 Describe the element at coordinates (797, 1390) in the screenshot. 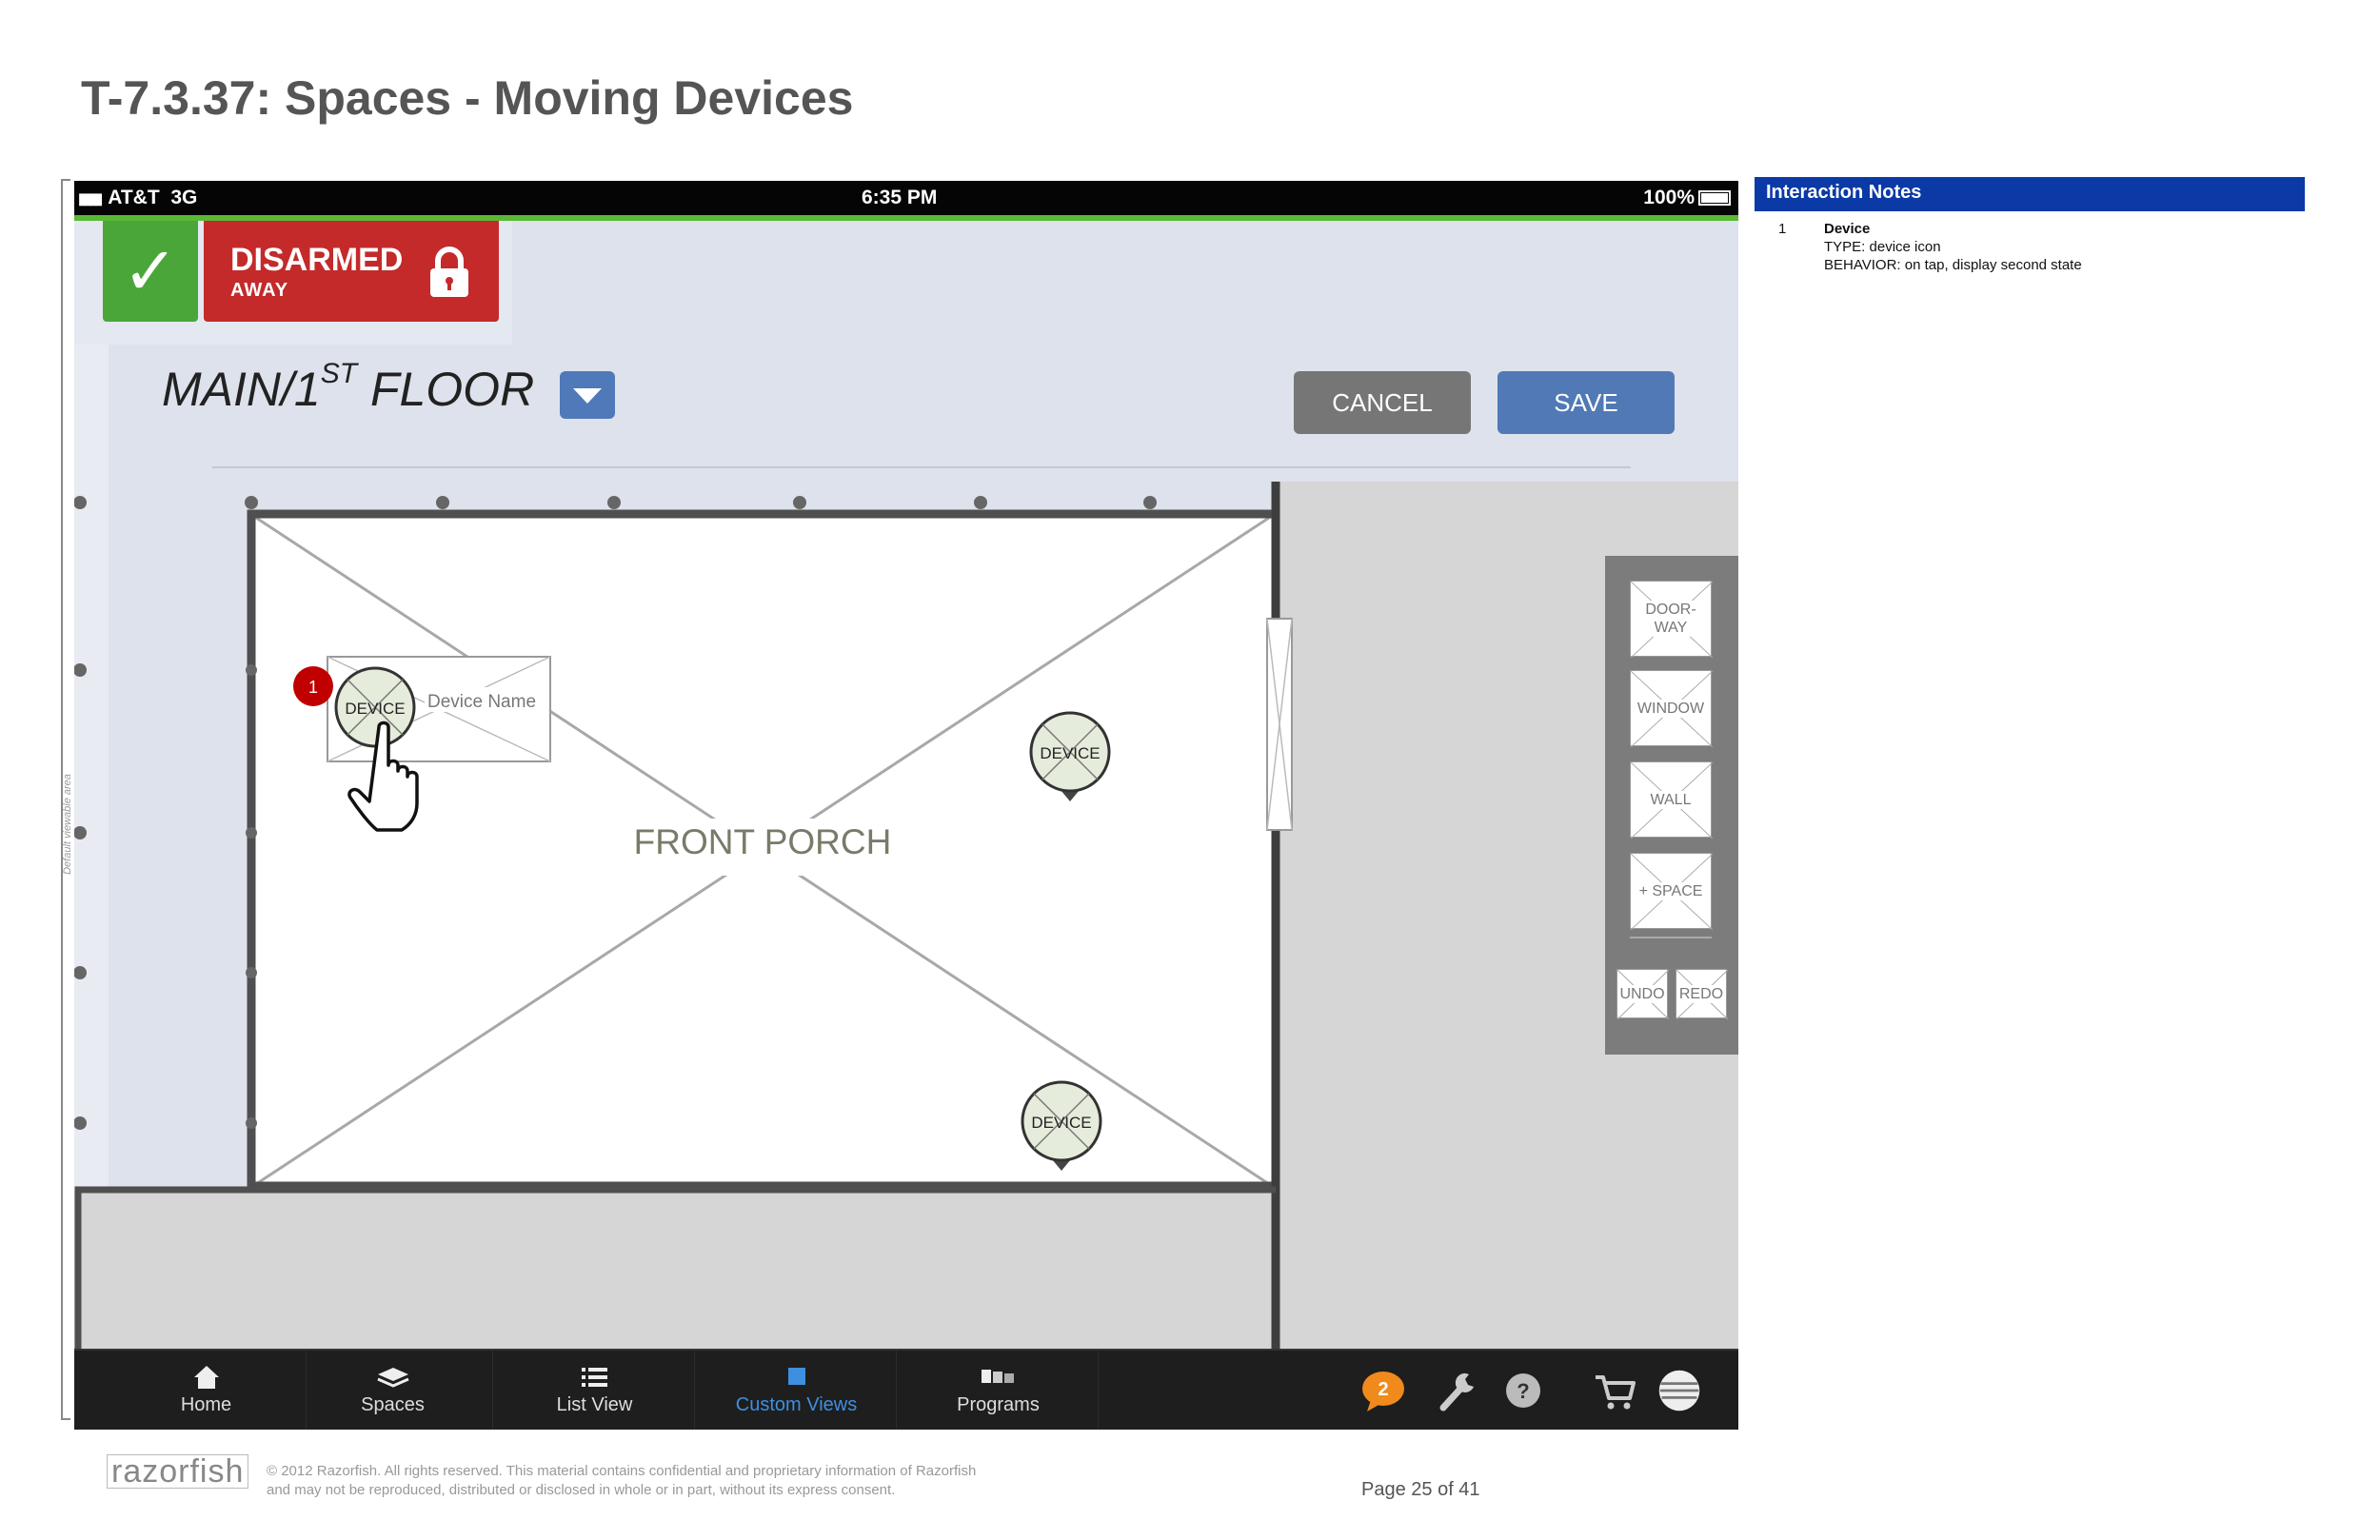

I see `tab-custom-views: Custom Views` at that location.